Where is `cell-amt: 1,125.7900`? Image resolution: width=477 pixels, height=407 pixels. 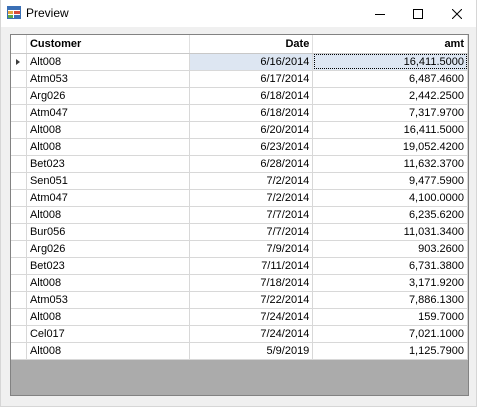
cell-amt: 1,125.7900 is located at coordinates (390, 351).